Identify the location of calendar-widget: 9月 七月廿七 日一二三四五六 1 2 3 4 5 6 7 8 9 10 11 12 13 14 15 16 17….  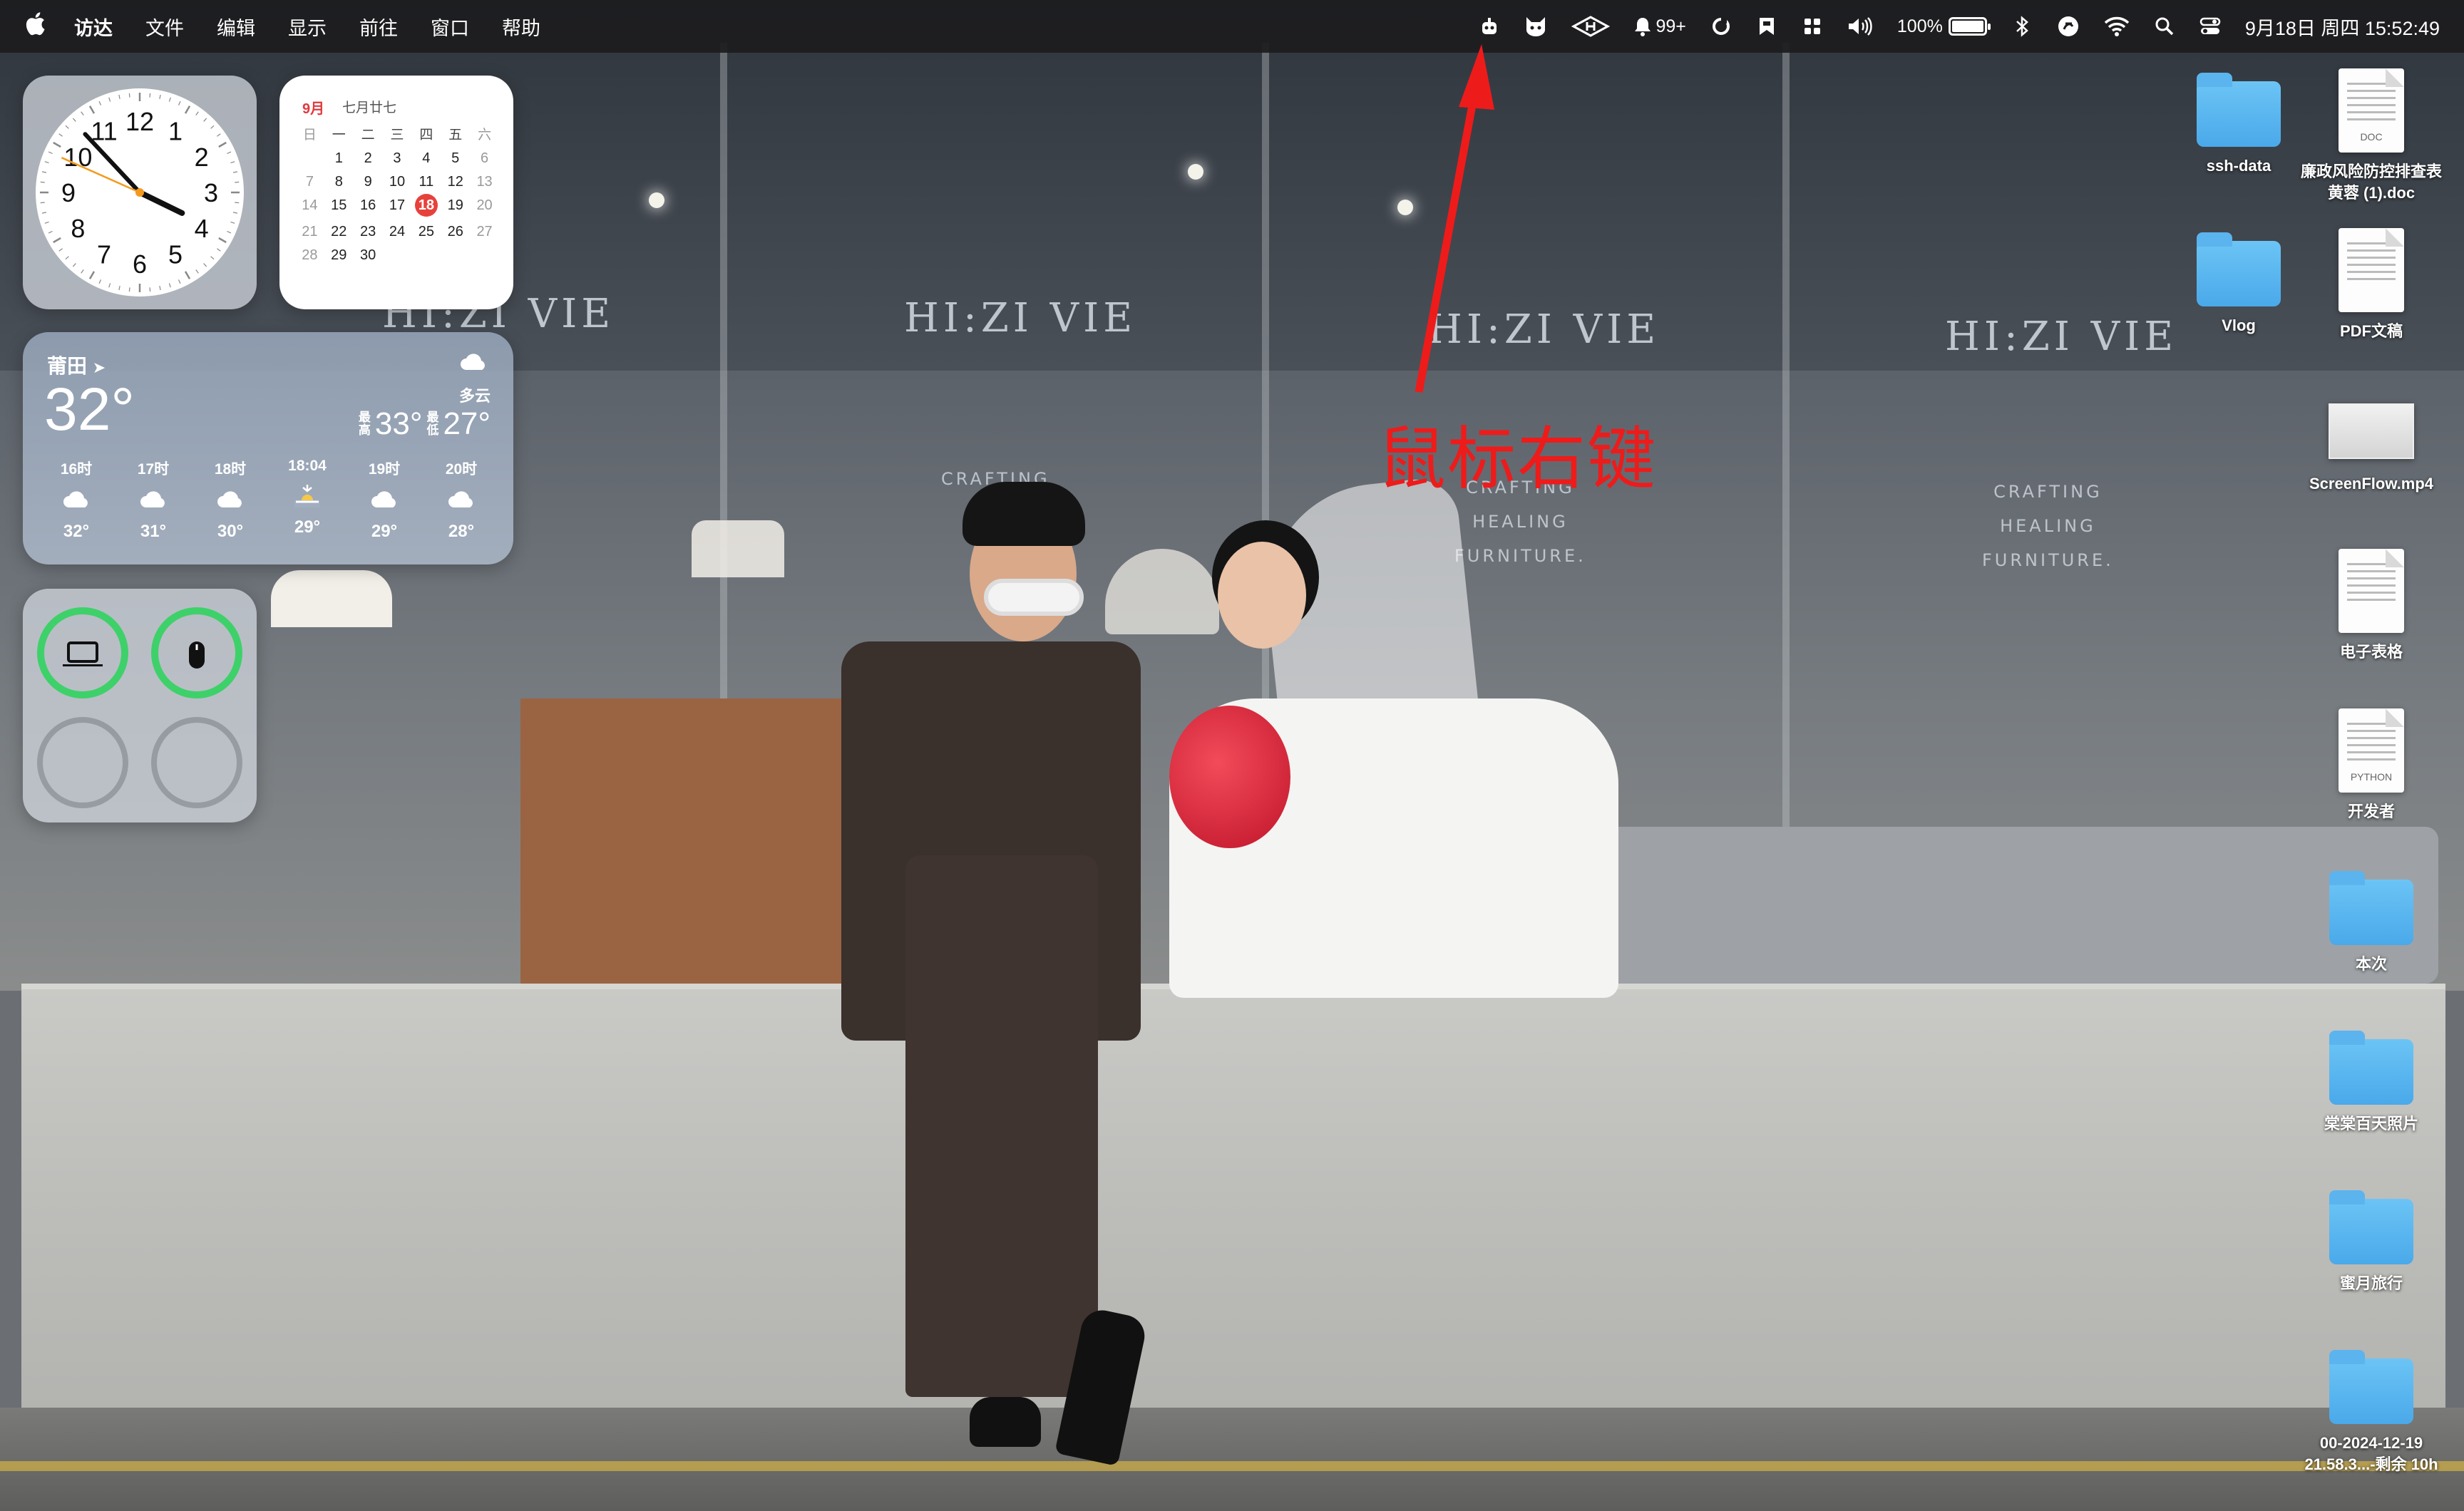
(396, 192).